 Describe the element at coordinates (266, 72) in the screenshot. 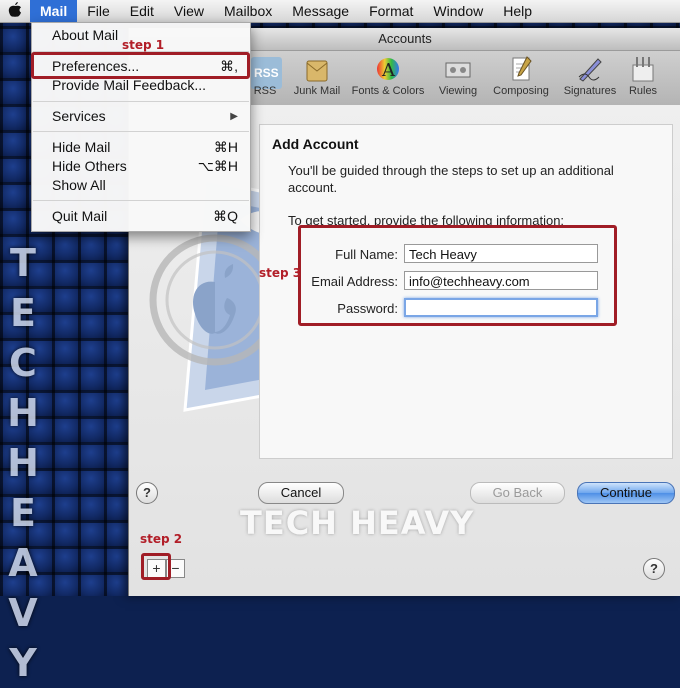

I see `rss-icon: RSS` at that location.